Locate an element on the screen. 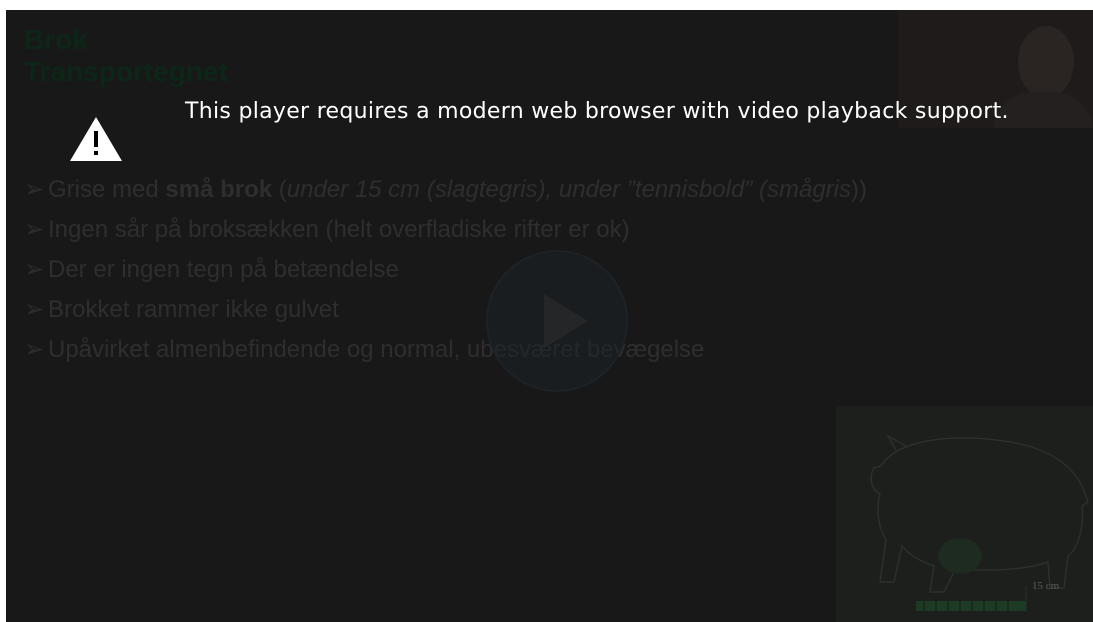  bullet-text-bold: små brok is located at coordinates (219, 189).